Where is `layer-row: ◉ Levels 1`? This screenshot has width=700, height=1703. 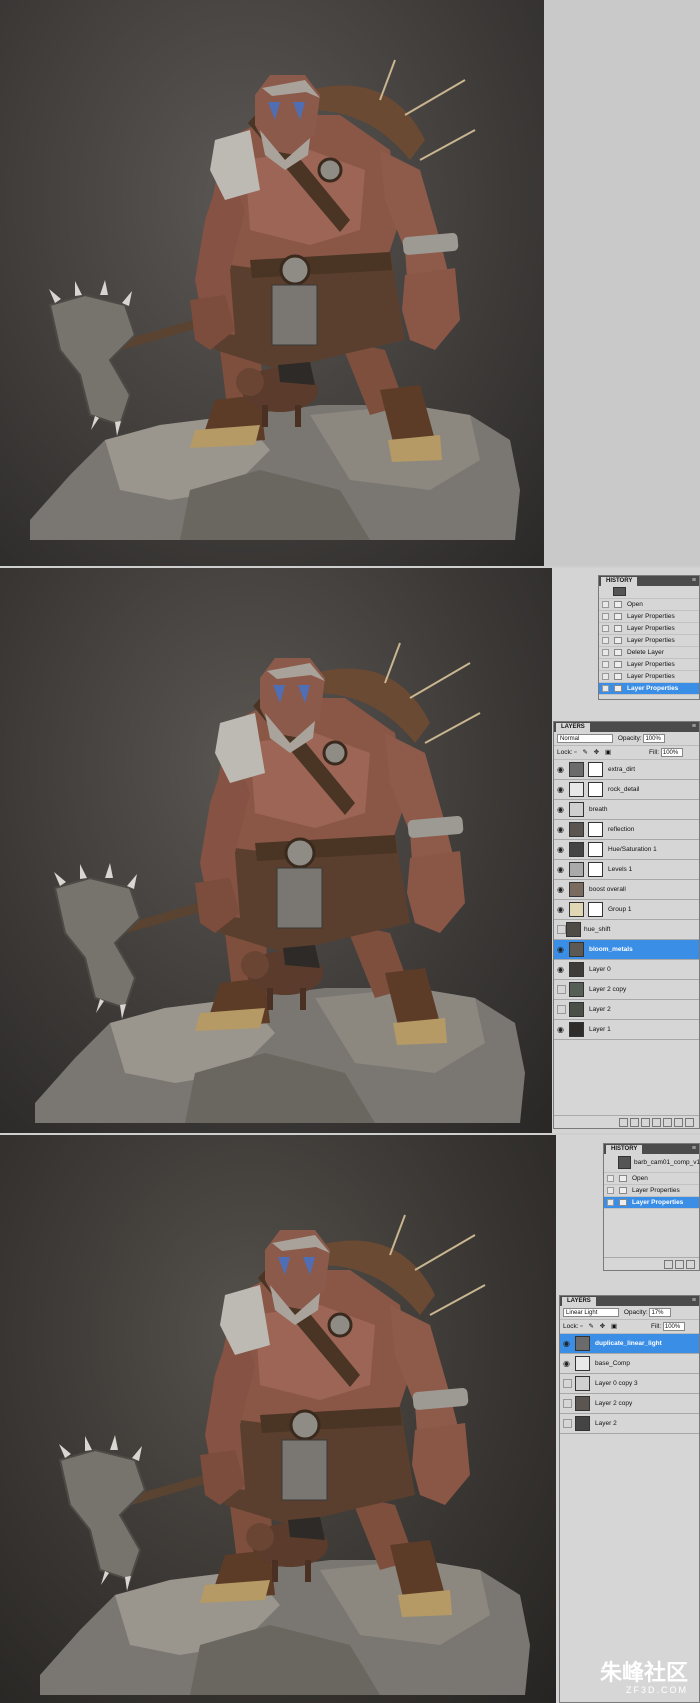 layer-row: ◉ Levels 1 is located at coordinates (626, 870).